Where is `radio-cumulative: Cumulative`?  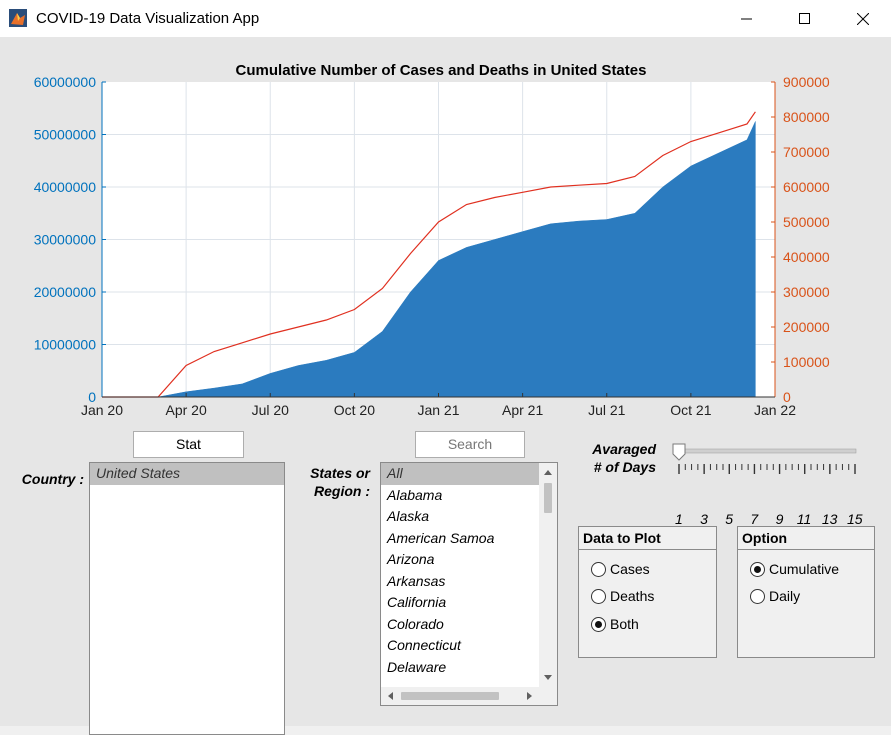
radio-cumulative: Cumulative is located at coordinates (794, 569).